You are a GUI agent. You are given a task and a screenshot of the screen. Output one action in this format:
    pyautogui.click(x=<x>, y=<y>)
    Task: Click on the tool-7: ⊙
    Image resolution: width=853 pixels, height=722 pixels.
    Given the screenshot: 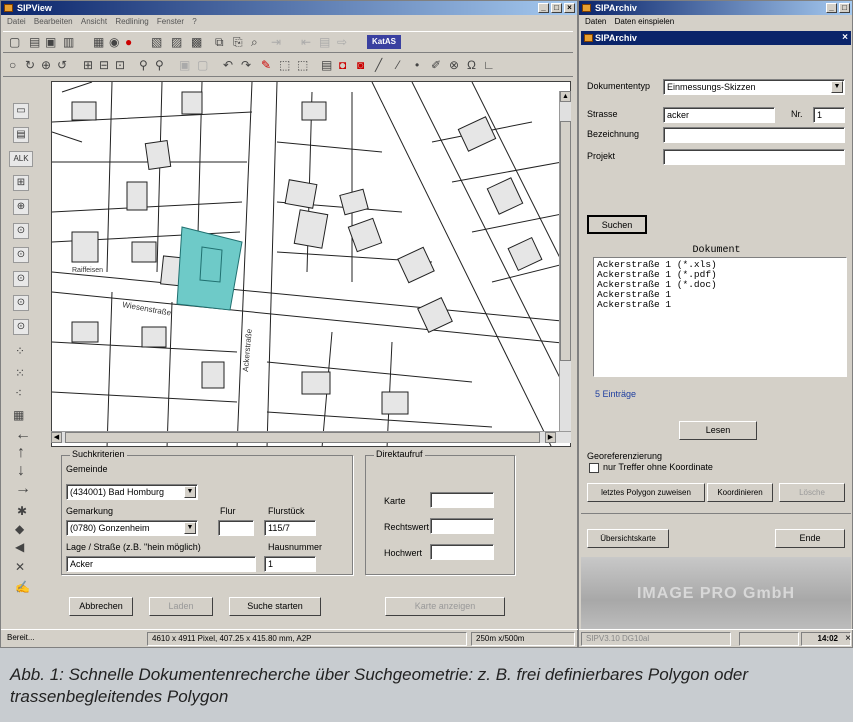 What is the action you would take?
    pyautogui.click(x=21, y=255)
    